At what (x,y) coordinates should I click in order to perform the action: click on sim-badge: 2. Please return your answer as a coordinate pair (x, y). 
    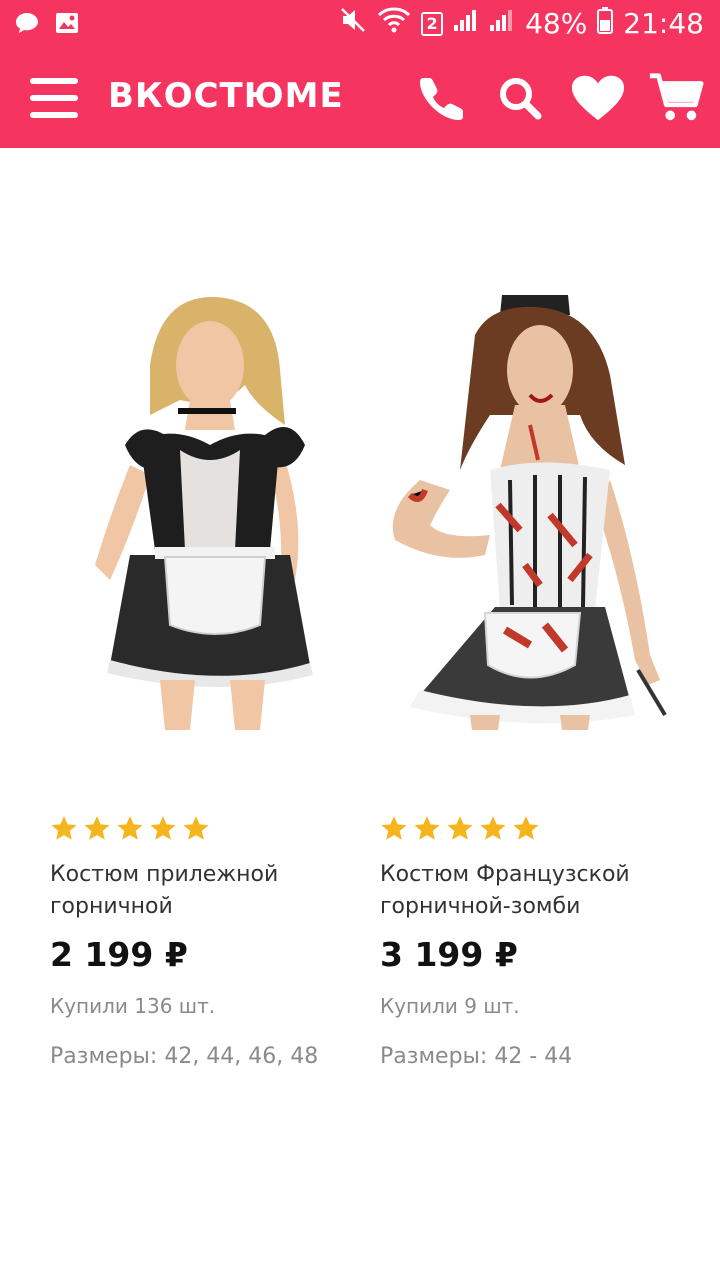
    Looking at the image, I should click on (432, 23).